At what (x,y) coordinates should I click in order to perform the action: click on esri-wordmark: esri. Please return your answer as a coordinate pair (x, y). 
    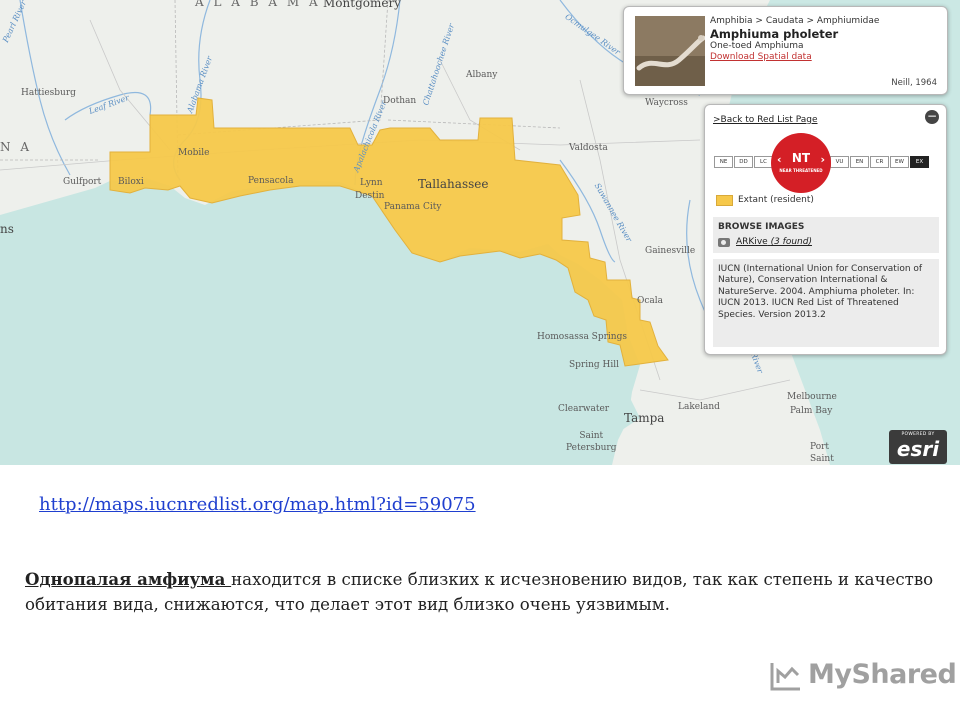
    Looking at the image, I should click on (918, 449).